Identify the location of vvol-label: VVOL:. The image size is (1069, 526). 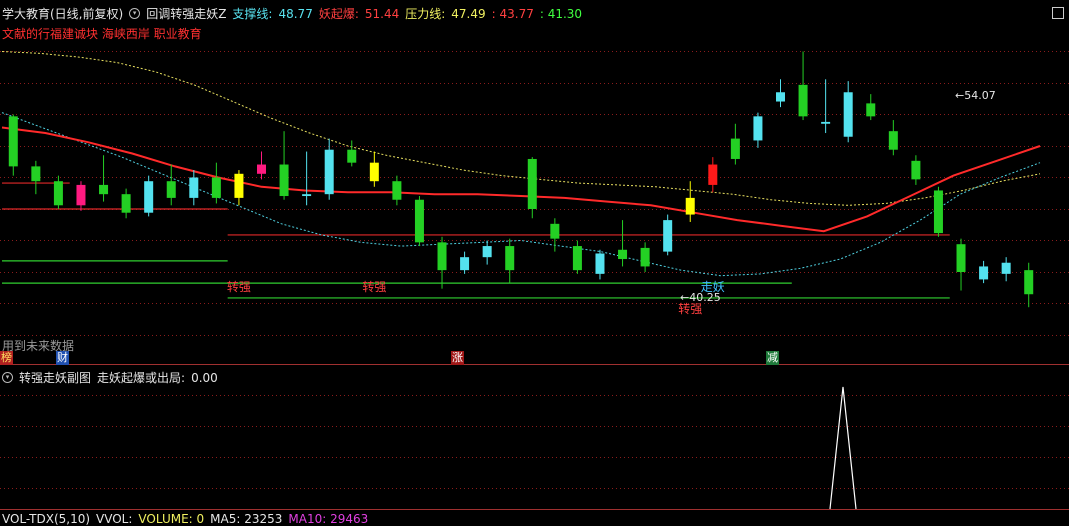
(114, 519).